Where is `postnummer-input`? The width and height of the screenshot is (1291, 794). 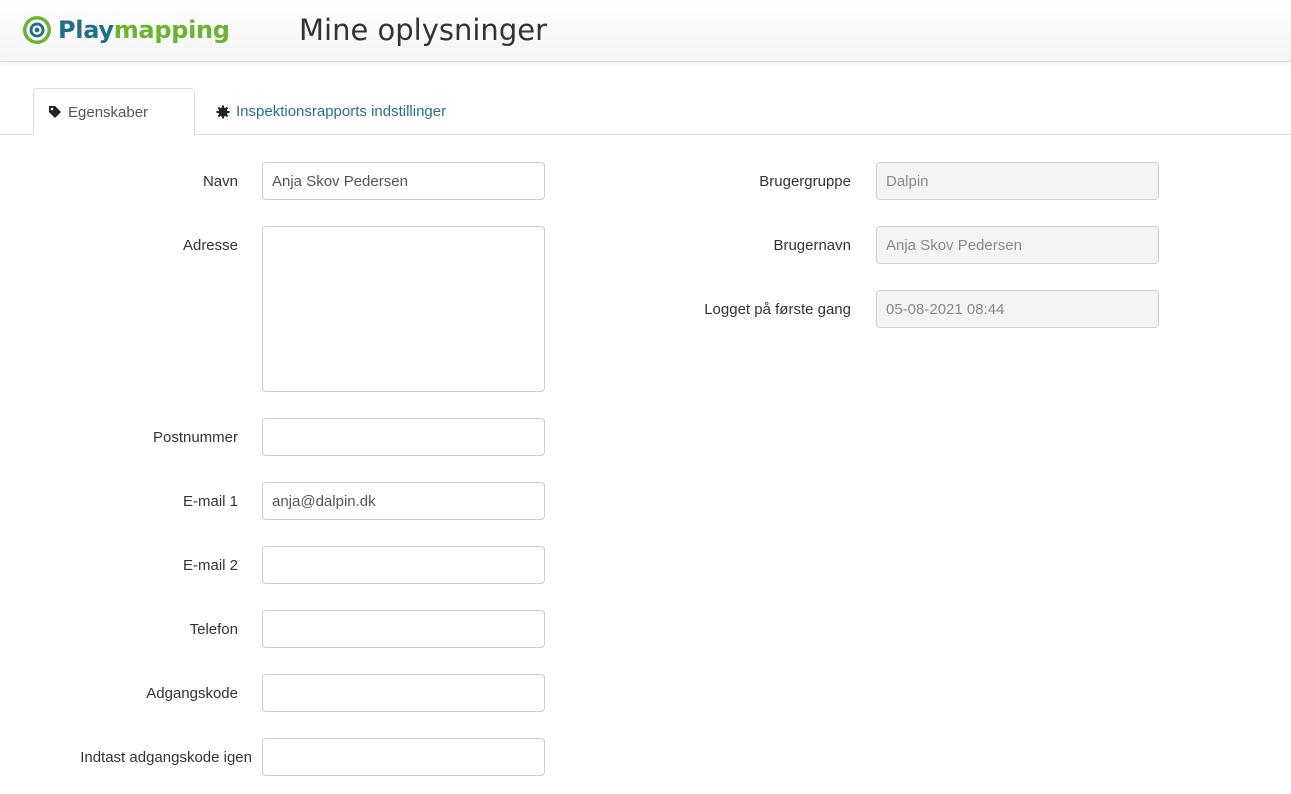
postnummer-input is located at coordinates (403, 437).